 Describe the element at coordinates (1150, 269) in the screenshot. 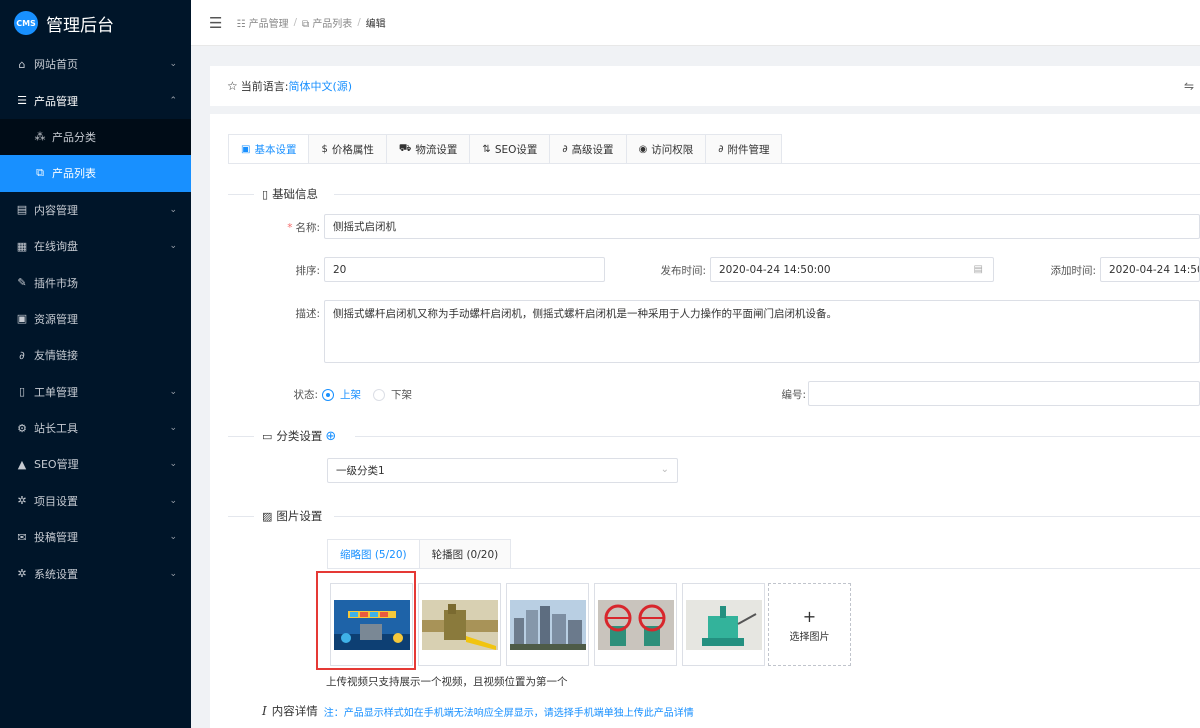

I see `add-time-input: 2020-04-24 14:50:5` at that location.